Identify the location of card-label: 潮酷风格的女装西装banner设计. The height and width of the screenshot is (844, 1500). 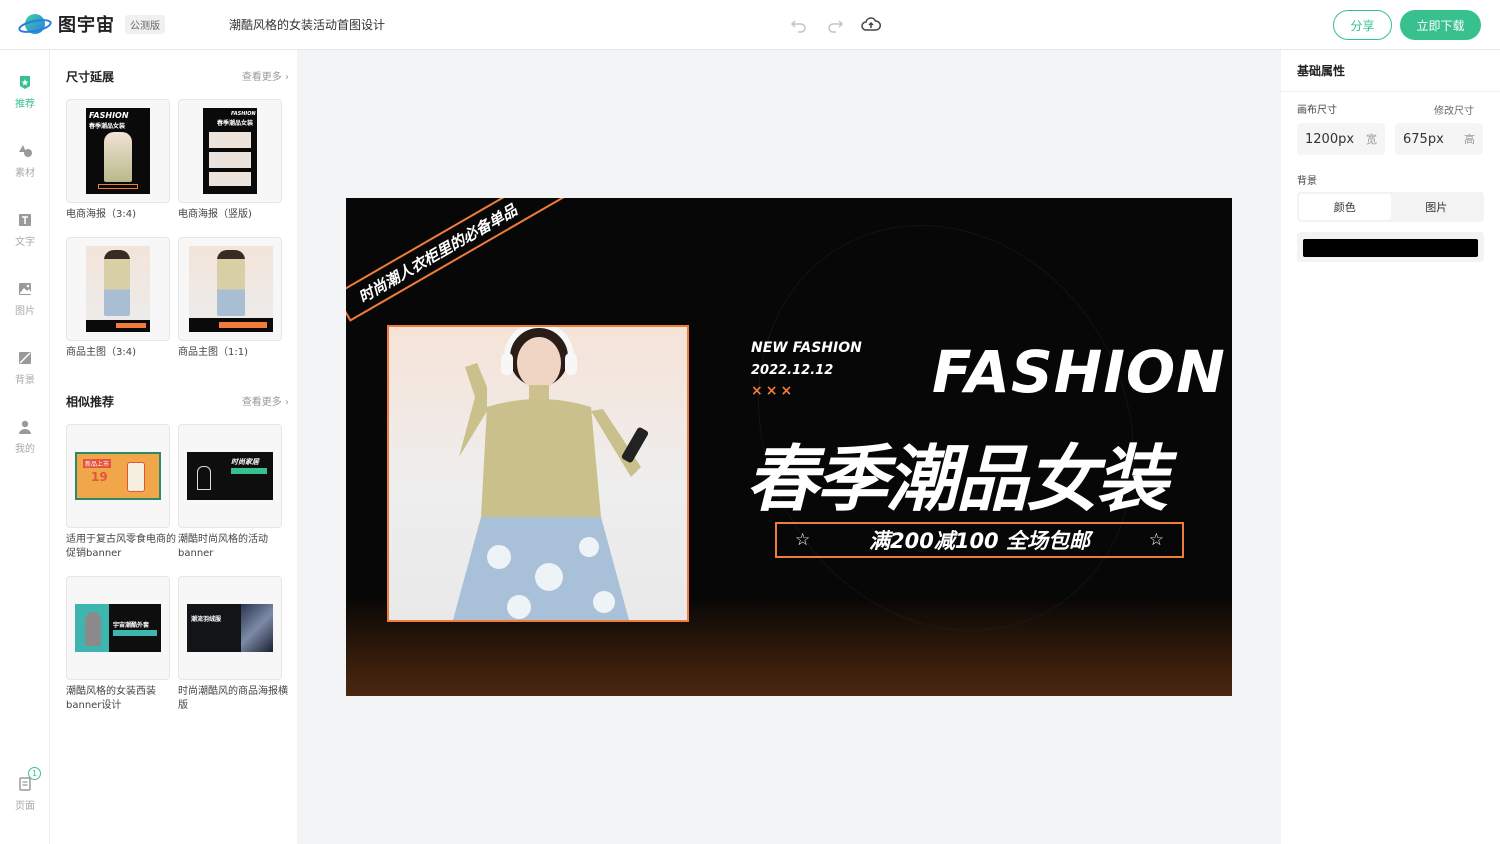
(111, 698).